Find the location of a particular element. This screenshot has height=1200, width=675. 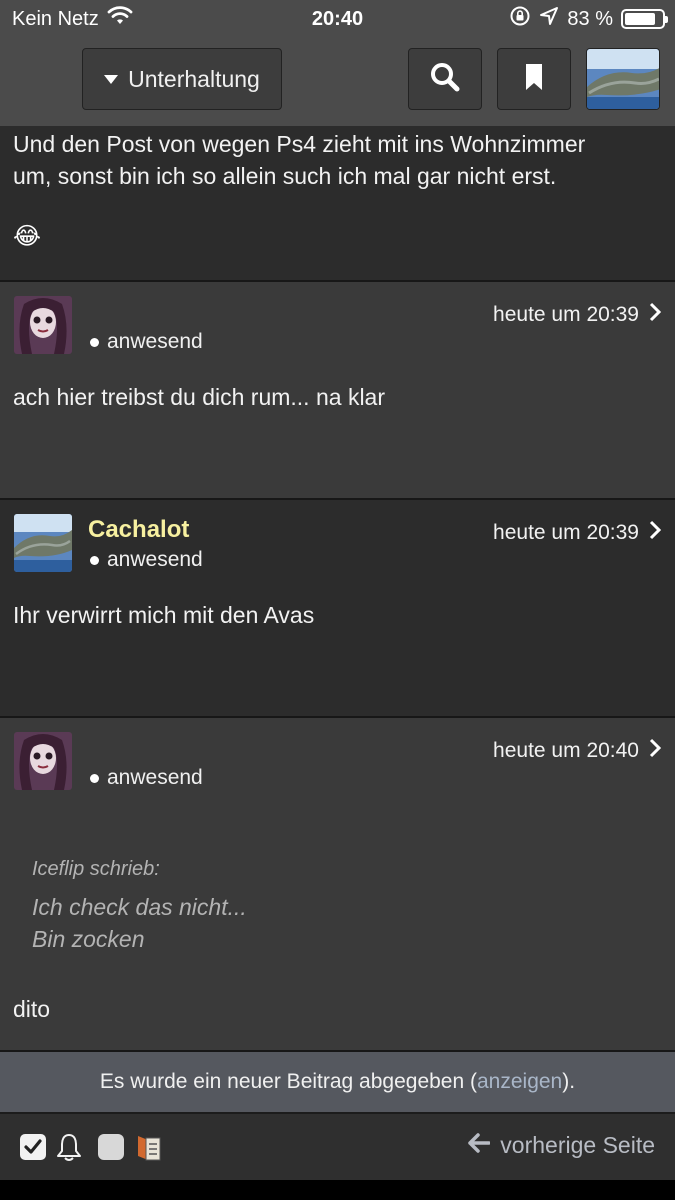

previous-page-link: vorherige Seite is located at coordinates (561, 1145).